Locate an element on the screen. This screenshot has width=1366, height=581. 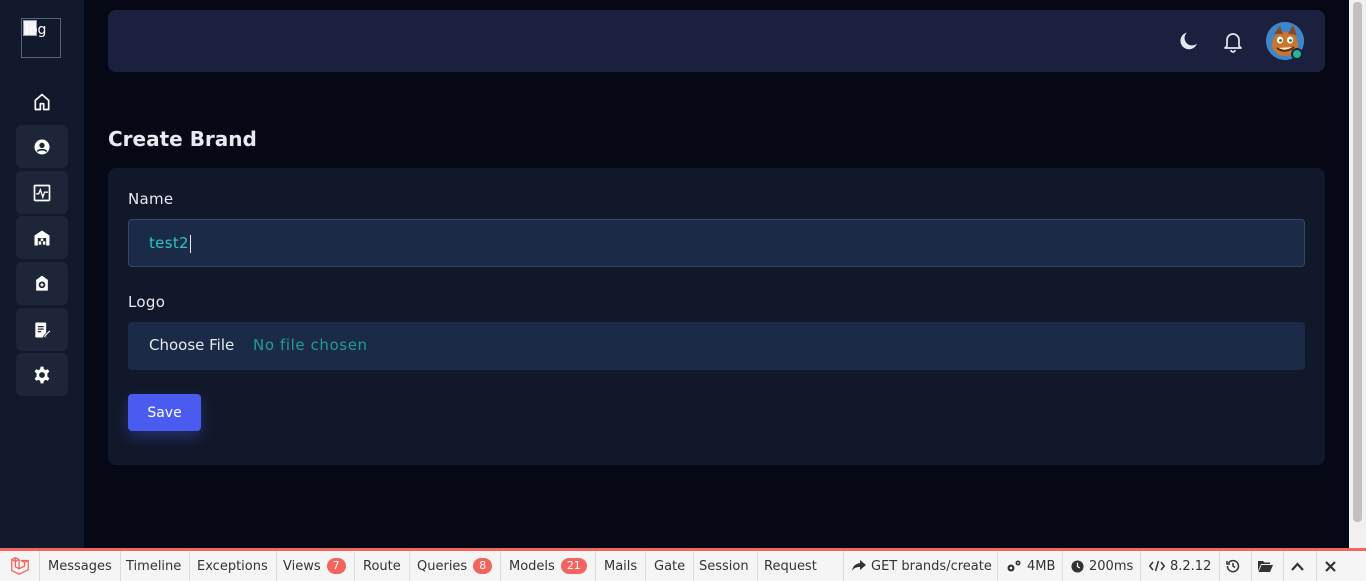
debugbar-tab-request: Request is located at coordinates (790, 566).